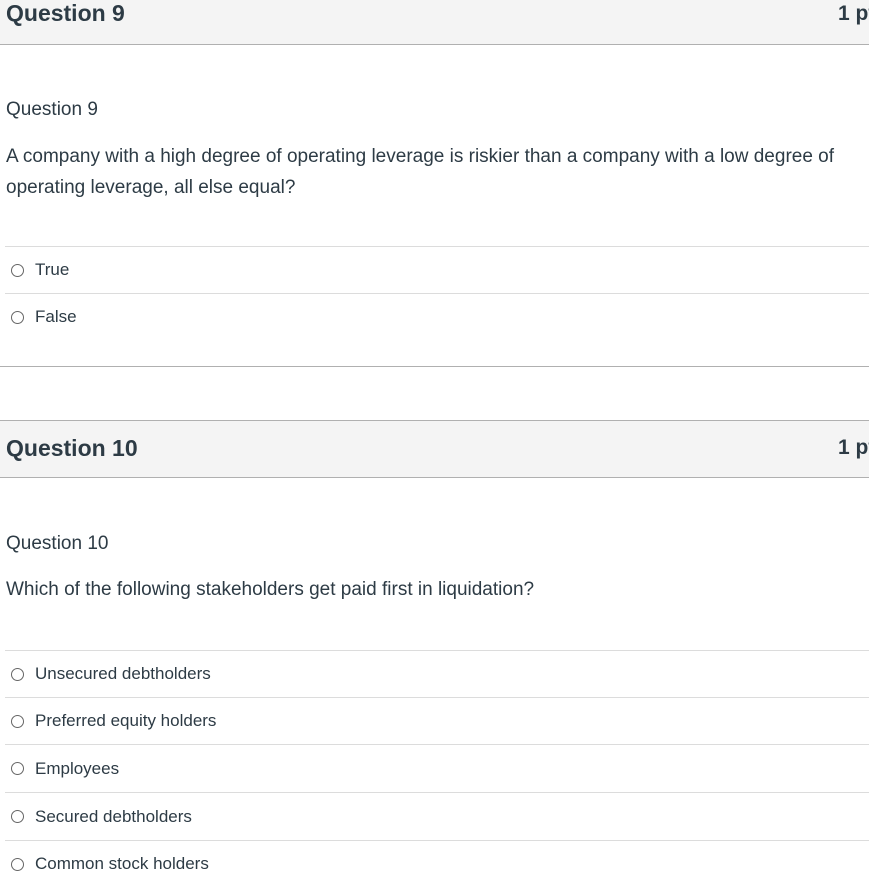 The width and height of the screenshot is (869, 887). I want to click on answer-label: Unsecured debtholders, so click(123, 674).